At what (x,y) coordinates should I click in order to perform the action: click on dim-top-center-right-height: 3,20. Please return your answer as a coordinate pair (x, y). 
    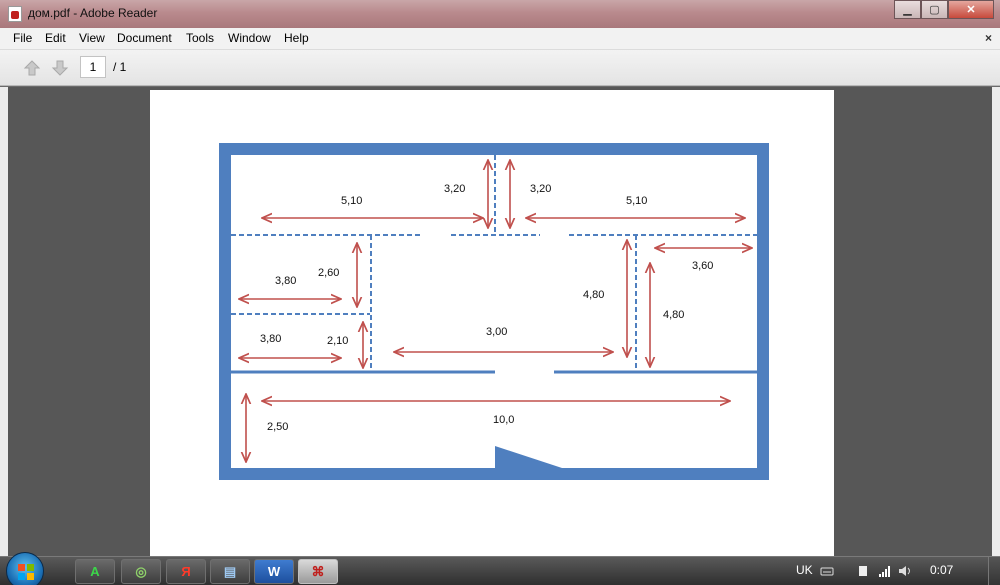
    Looking at the image, I should click on (540, 189).